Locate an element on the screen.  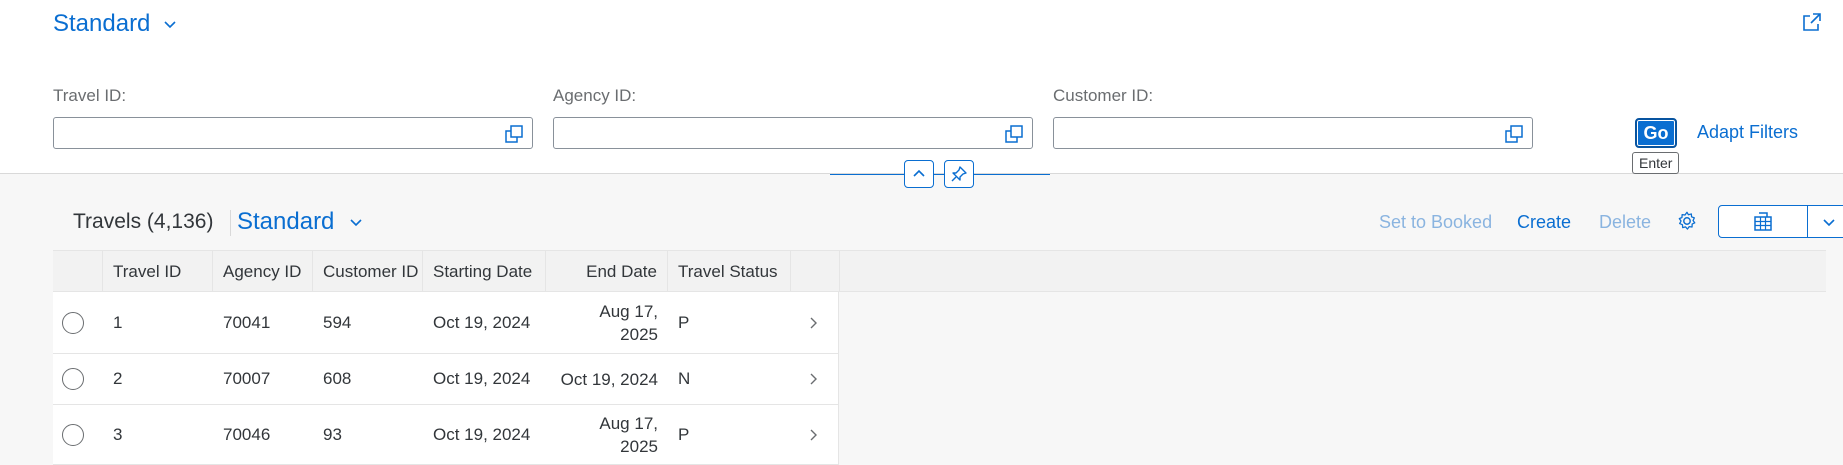
delete-button: Delete is located at coordinates (1625, 222).